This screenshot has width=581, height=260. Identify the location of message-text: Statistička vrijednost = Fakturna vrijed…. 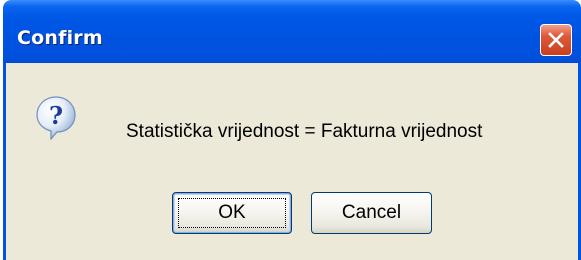
(304, 131).